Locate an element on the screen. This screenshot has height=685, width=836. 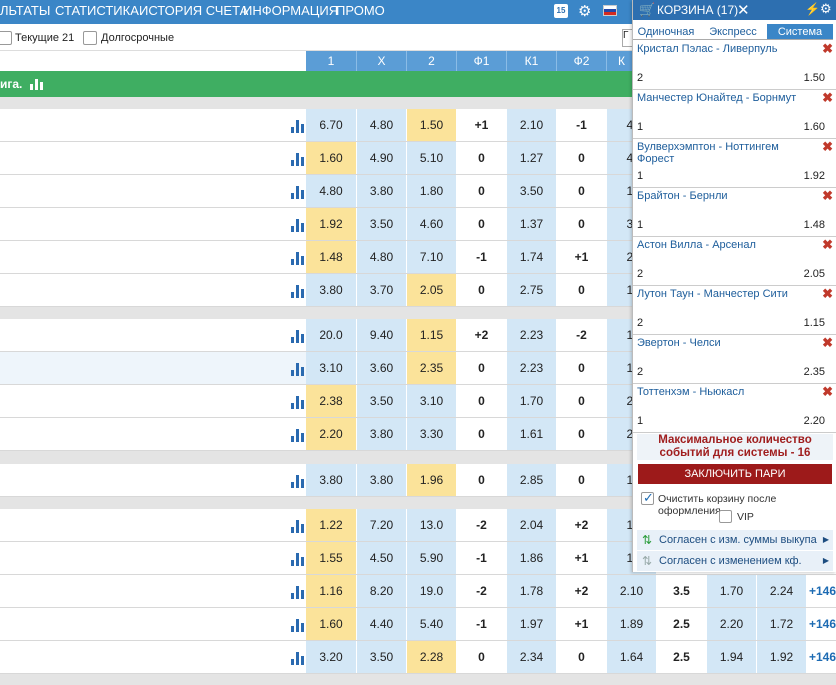
odd-away: 2.05 is located at coordinates (432, 290).